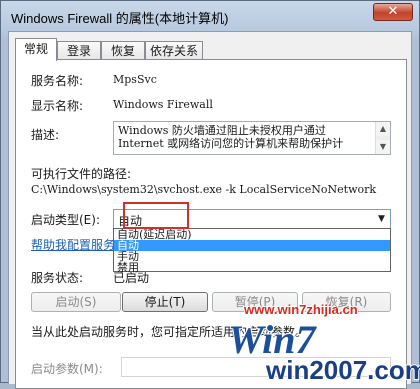  What do you see at coordinates (76, 302) in the screenshot?
I see `start-button: 启动(S)` at bounding box center [76, 302].